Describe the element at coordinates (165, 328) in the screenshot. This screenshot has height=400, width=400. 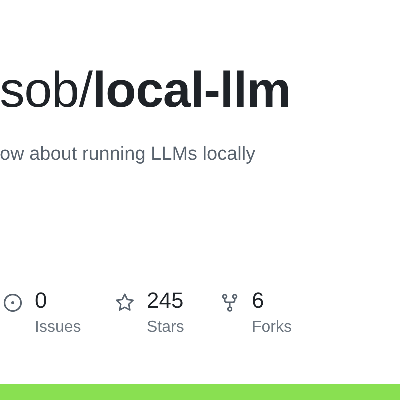
I see `stat-label: Stars` at that location.